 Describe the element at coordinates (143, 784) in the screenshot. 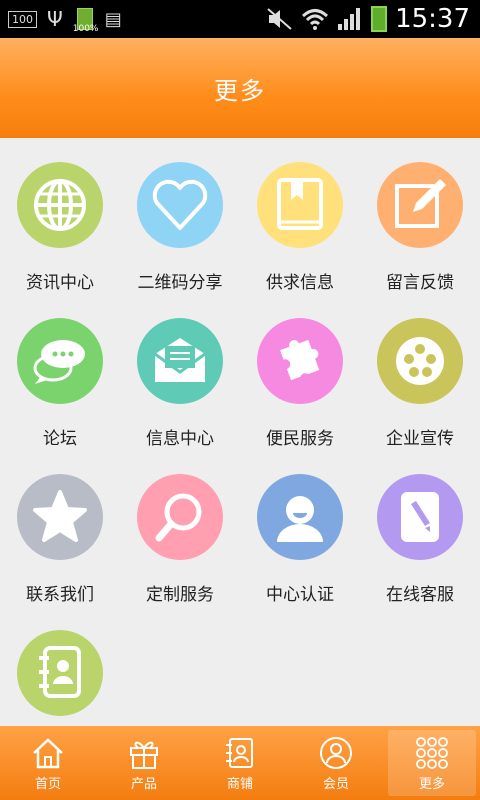

I see `nav-label: 产品` at that location.